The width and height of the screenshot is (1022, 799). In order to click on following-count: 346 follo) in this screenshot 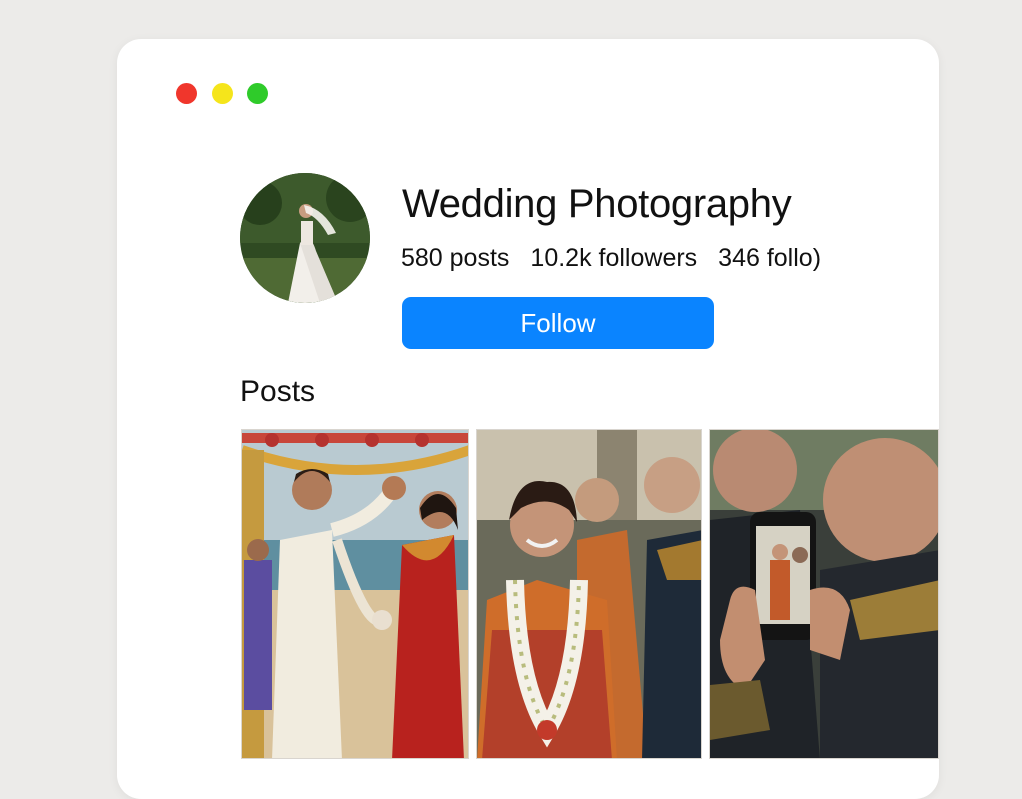, I will do `click(769, 258)`.